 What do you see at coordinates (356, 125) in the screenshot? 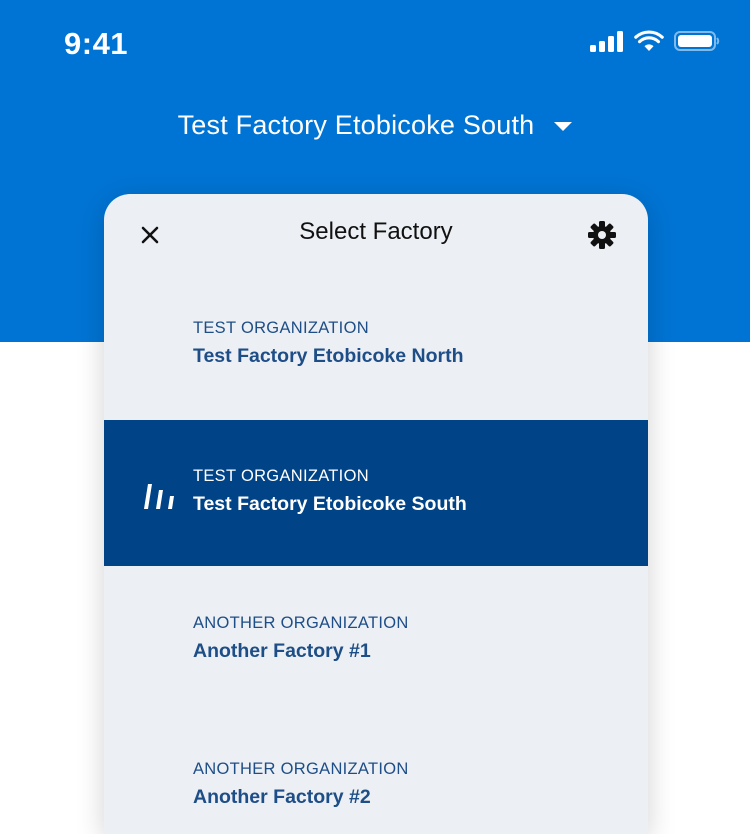
I see `header-title: Test Factory Etobicoke South` at bounding box center [356, 125].